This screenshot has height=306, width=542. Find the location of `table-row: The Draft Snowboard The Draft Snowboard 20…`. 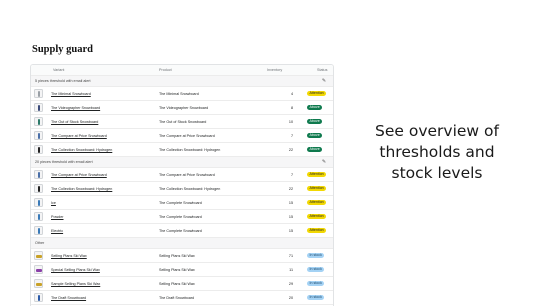

table-row: The Draft Snowboard The Draft Snowboard 20… is located at coordinates (182, 298).